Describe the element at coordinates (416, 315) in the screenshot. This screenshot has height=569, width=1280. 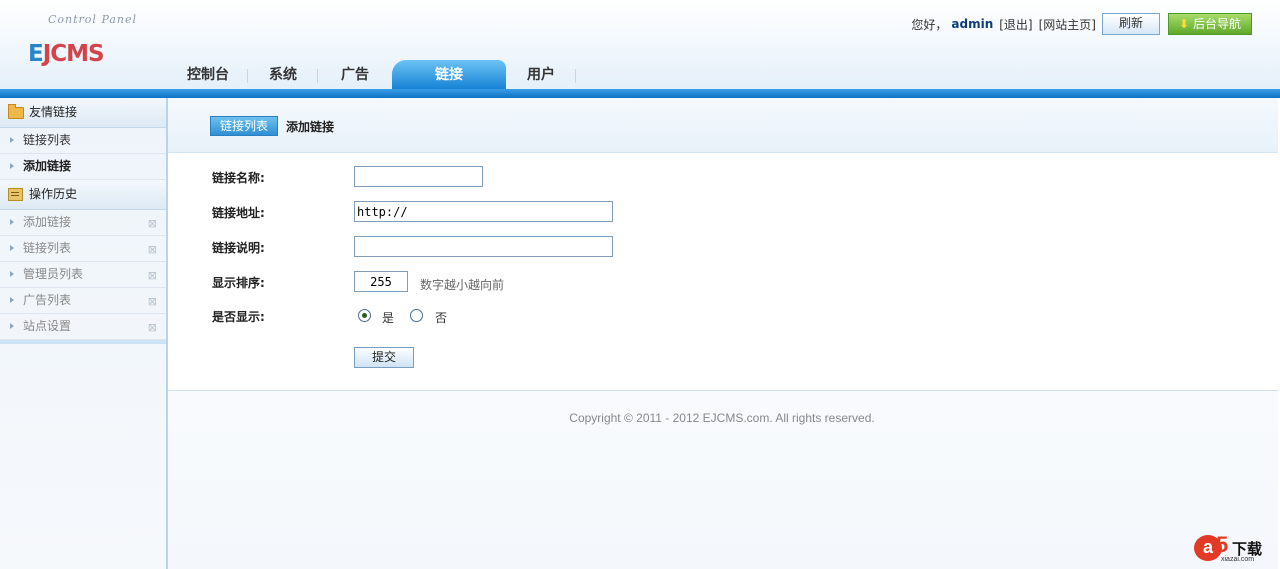
I see `show-no-radio` at that location.